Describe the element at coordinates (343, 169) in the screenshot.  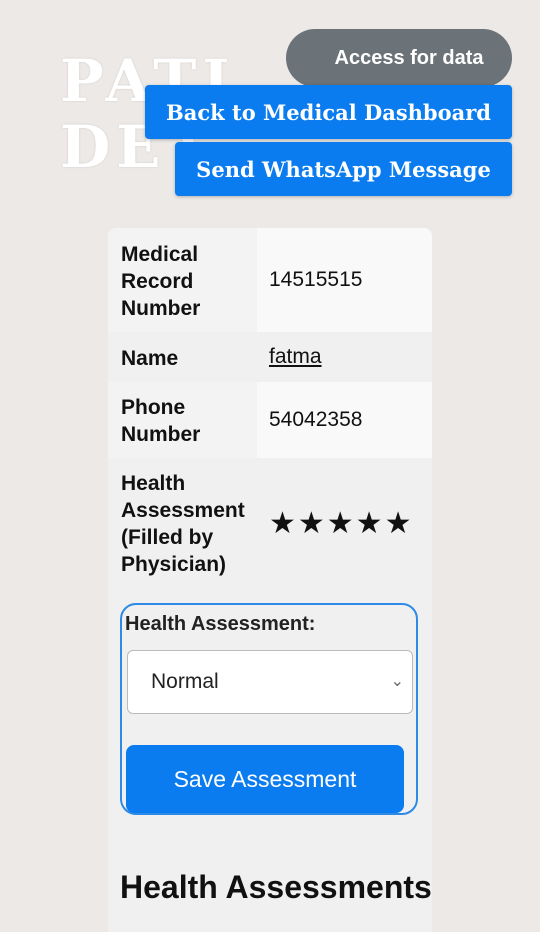
I see `send-whatsapp-button: Send WhatsApp Message` at that location.